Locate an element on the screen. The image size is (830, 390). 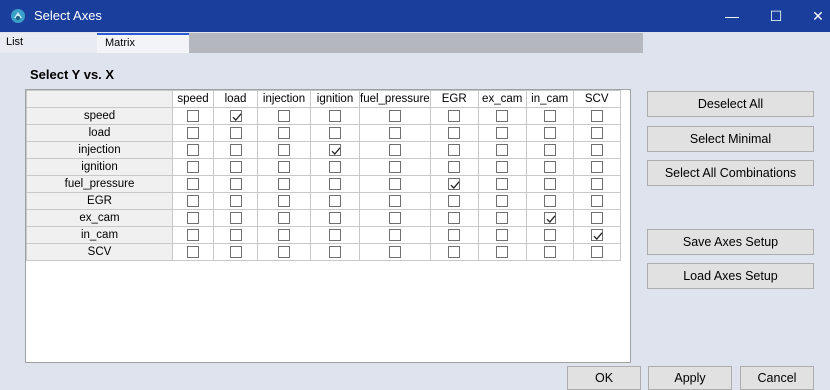
ok-button: OK is located at coordinates (604, 378).